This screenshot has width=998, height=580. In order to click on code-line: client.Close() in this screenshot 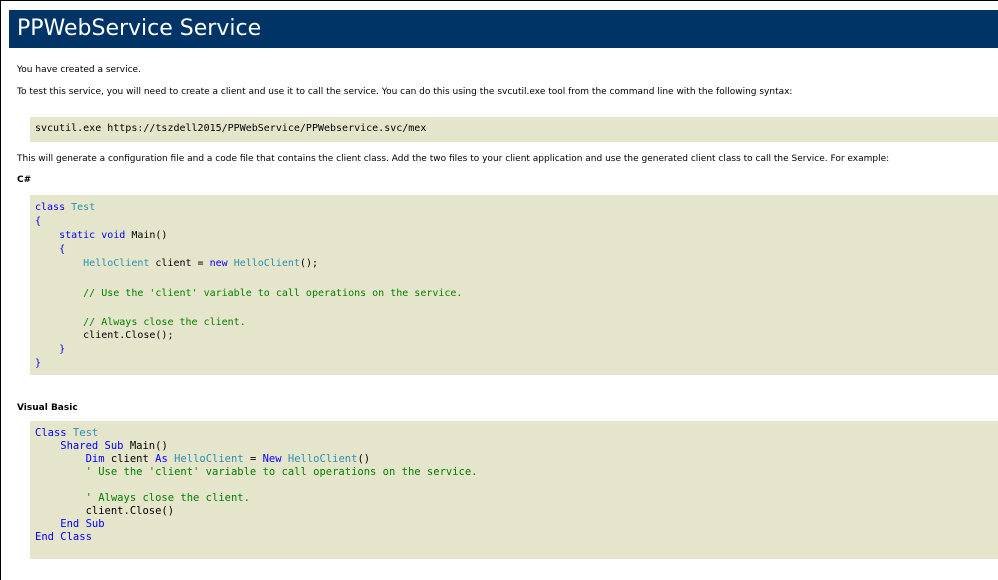, I will do `click(105, 511)`.